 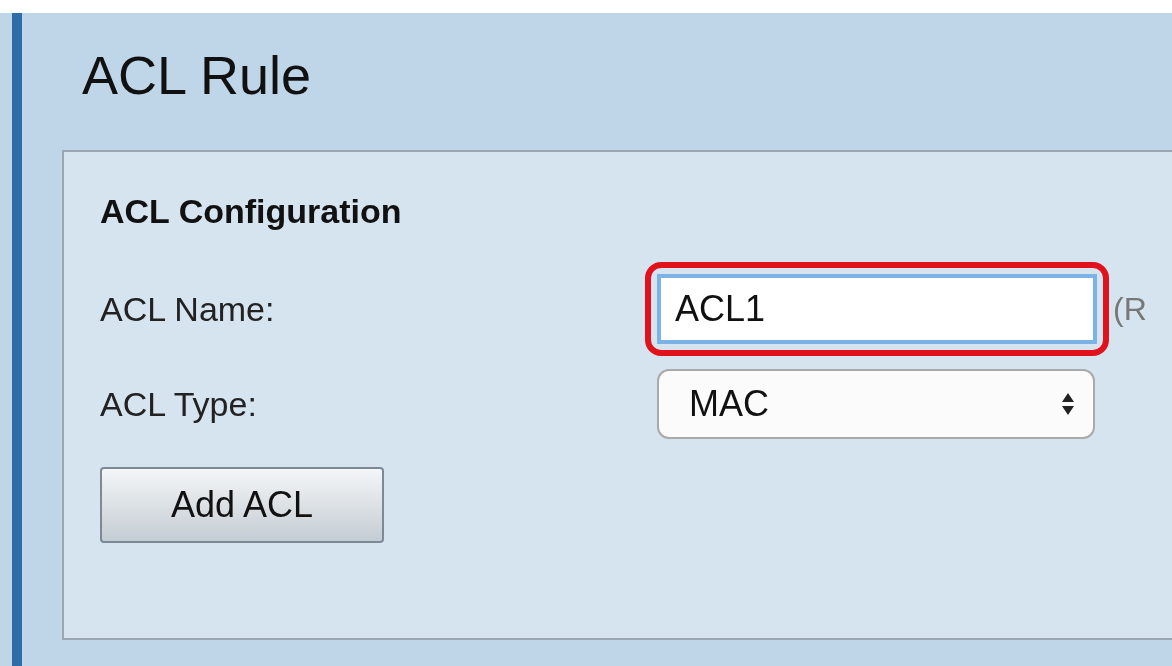 What do you see at coordinates (1130, 309) in the screenshot?
I see `field-note: (R` at bounding box center [1130, 309].